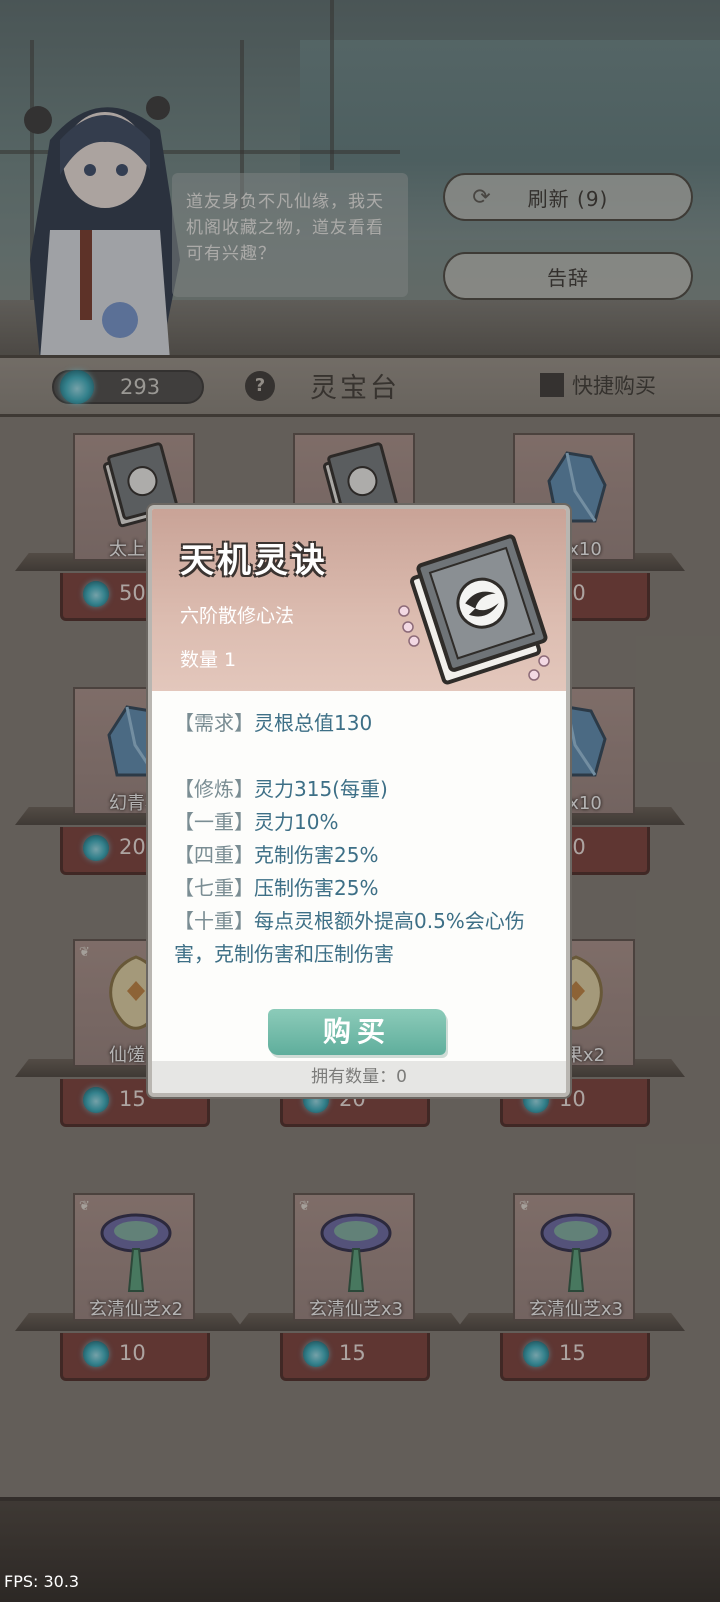 The height and width of the screenshot is (1602, 720). Describe the element at coordinates (237, 616) in the screenshot. I see `item-category: 六阶散修心法` at that location.